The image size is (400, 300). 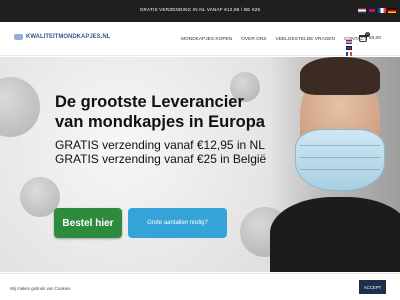 What do you see at coordinates (377, 10) in the screenshot?
I see `language-flags` at bounding box center [377, 10].